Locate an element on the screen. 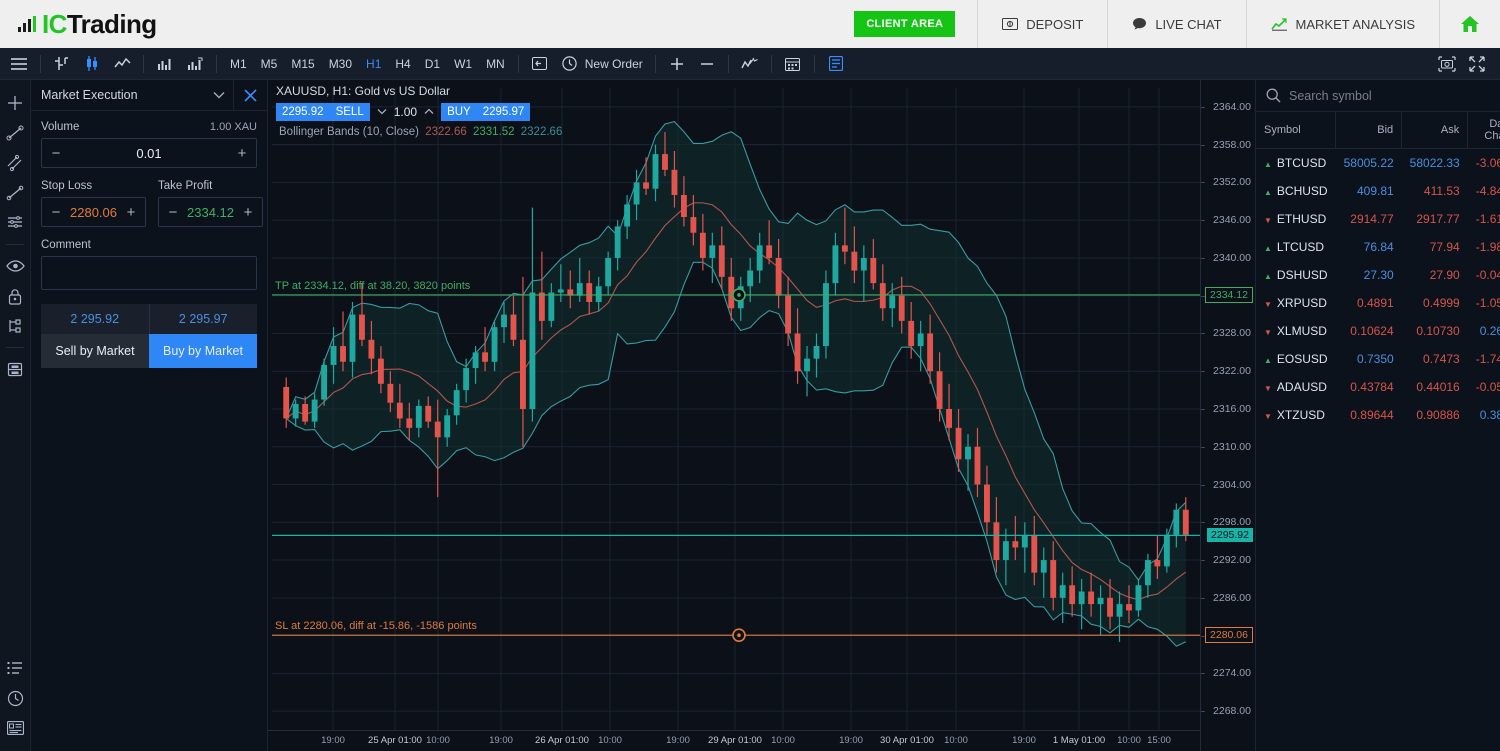 Image resolution: width=1500 pixels, height=751 pixels. volume-stepper: − 0.01 + is located at coordinates (149, 153).